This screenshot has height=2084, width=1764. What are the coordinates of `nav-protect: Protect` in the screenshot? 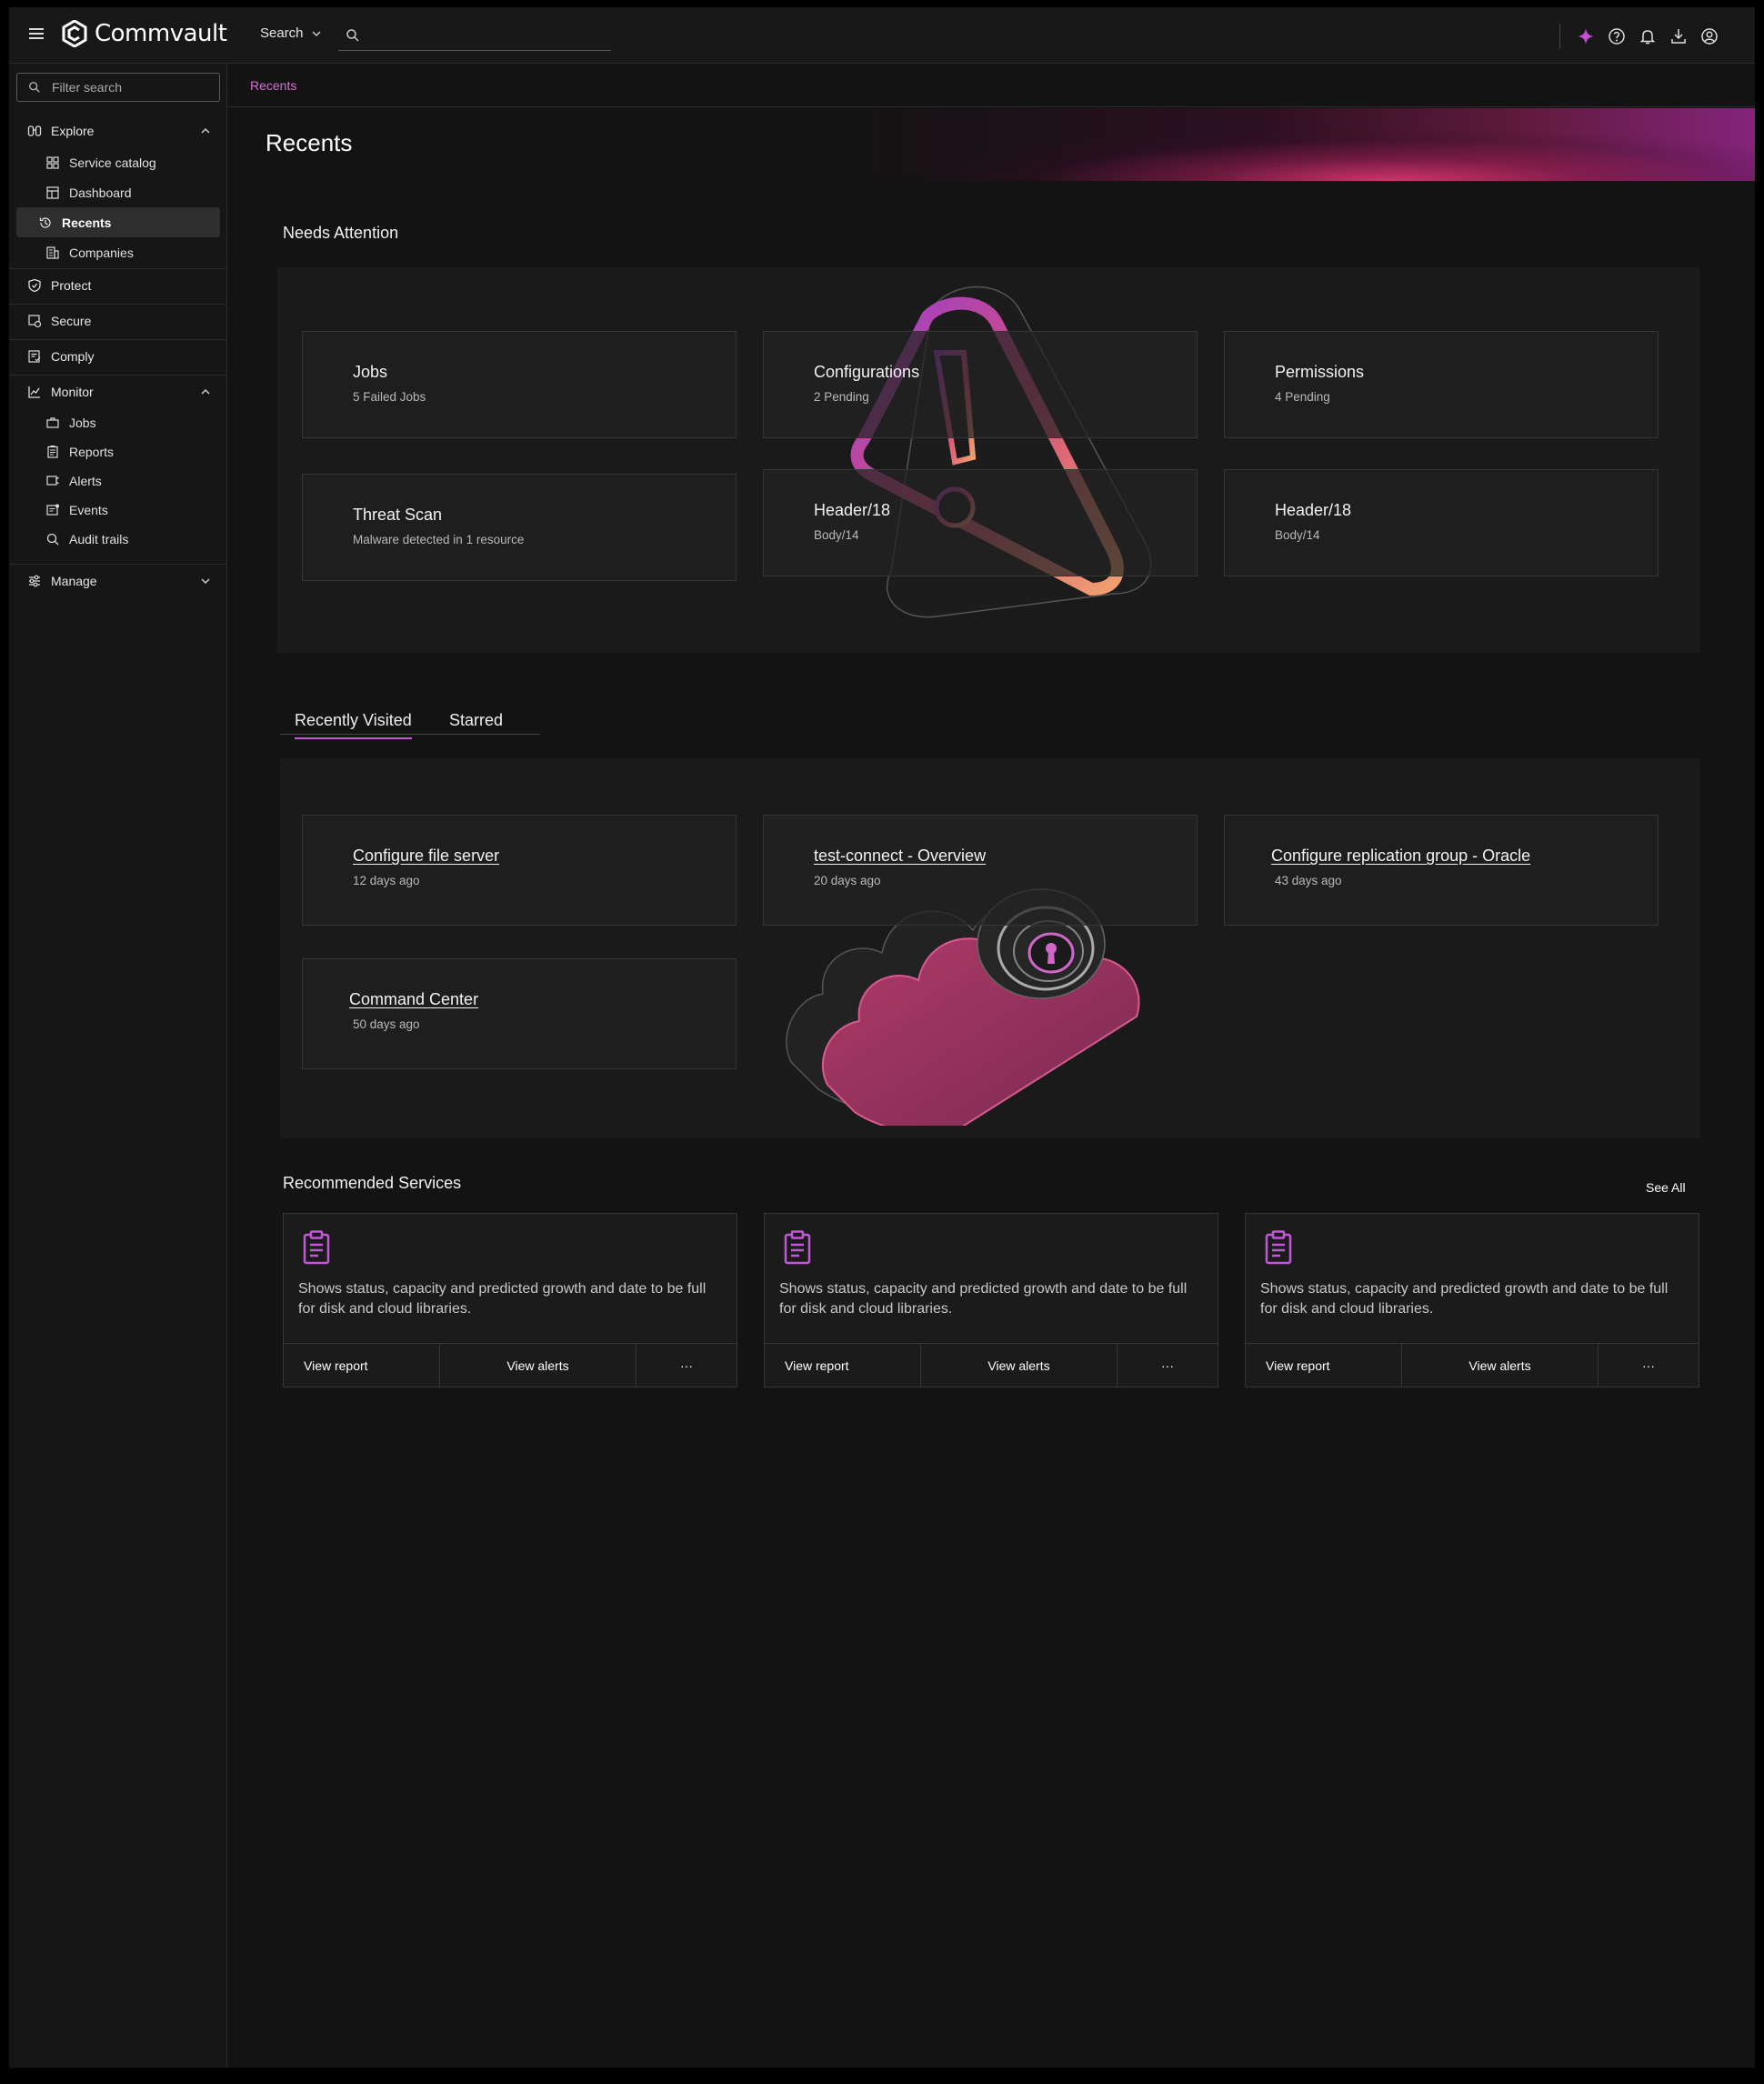 It's located at (118, 285).